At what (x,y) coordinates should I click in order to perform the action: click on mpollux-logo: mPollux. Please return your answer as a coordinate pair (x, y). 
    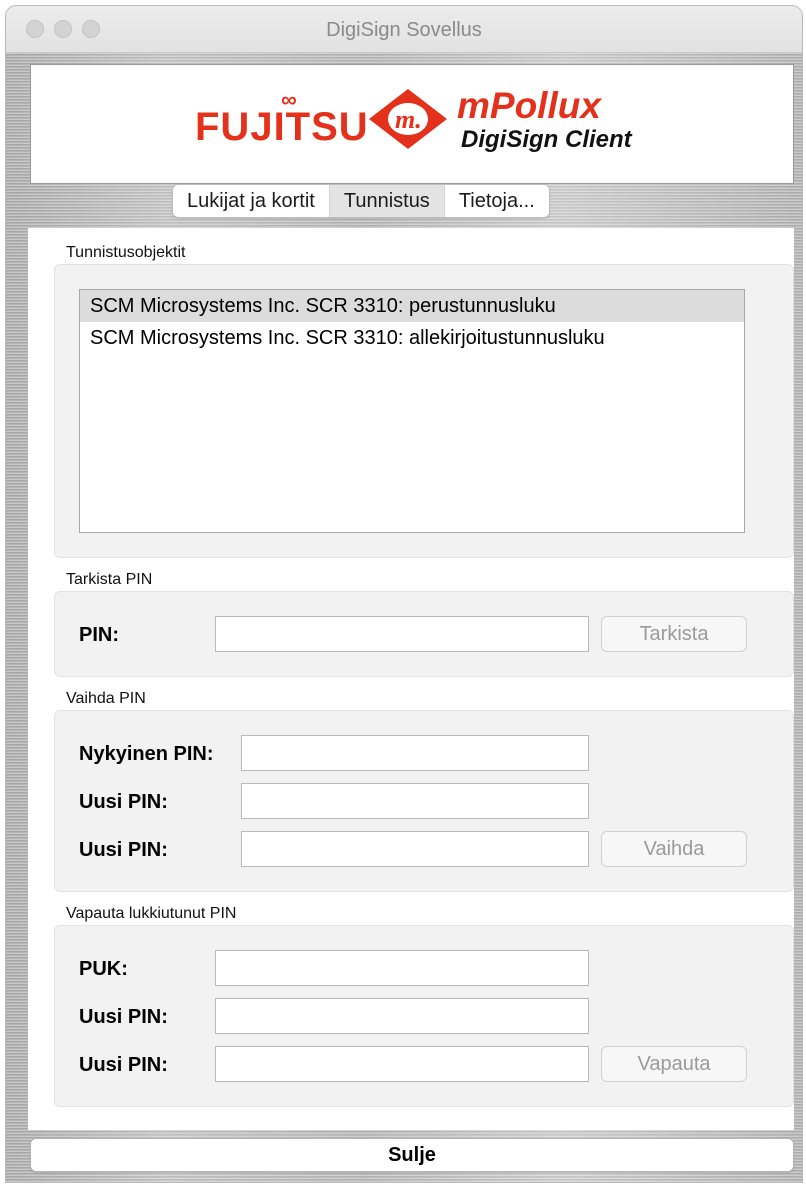
    Looking at the image, I should click on (529, 105).